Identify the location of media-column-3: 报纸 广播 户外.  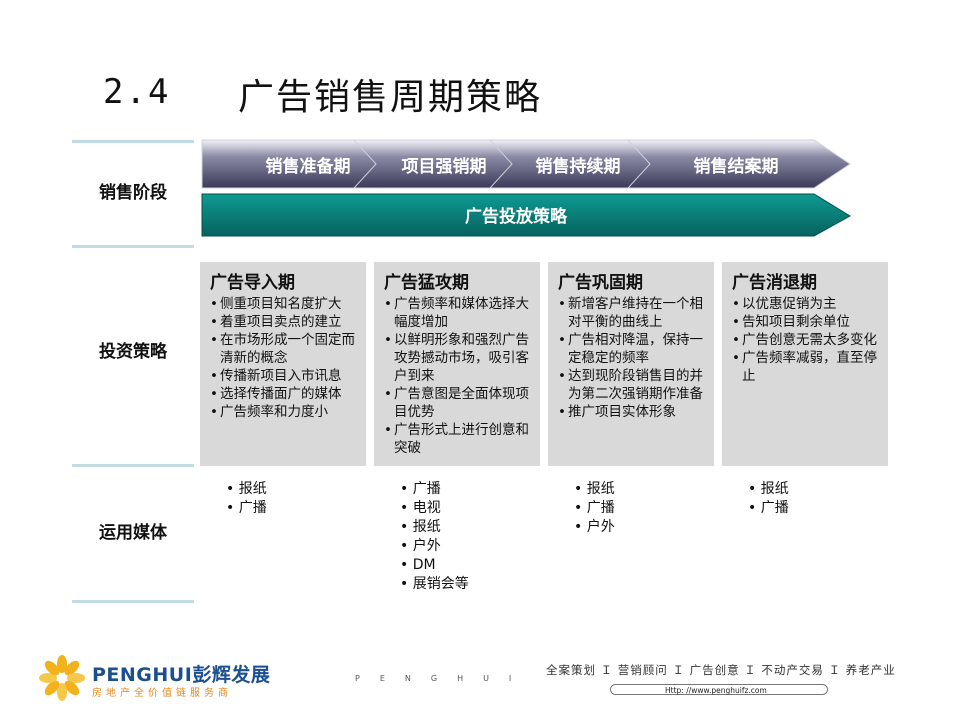
(639, 508).